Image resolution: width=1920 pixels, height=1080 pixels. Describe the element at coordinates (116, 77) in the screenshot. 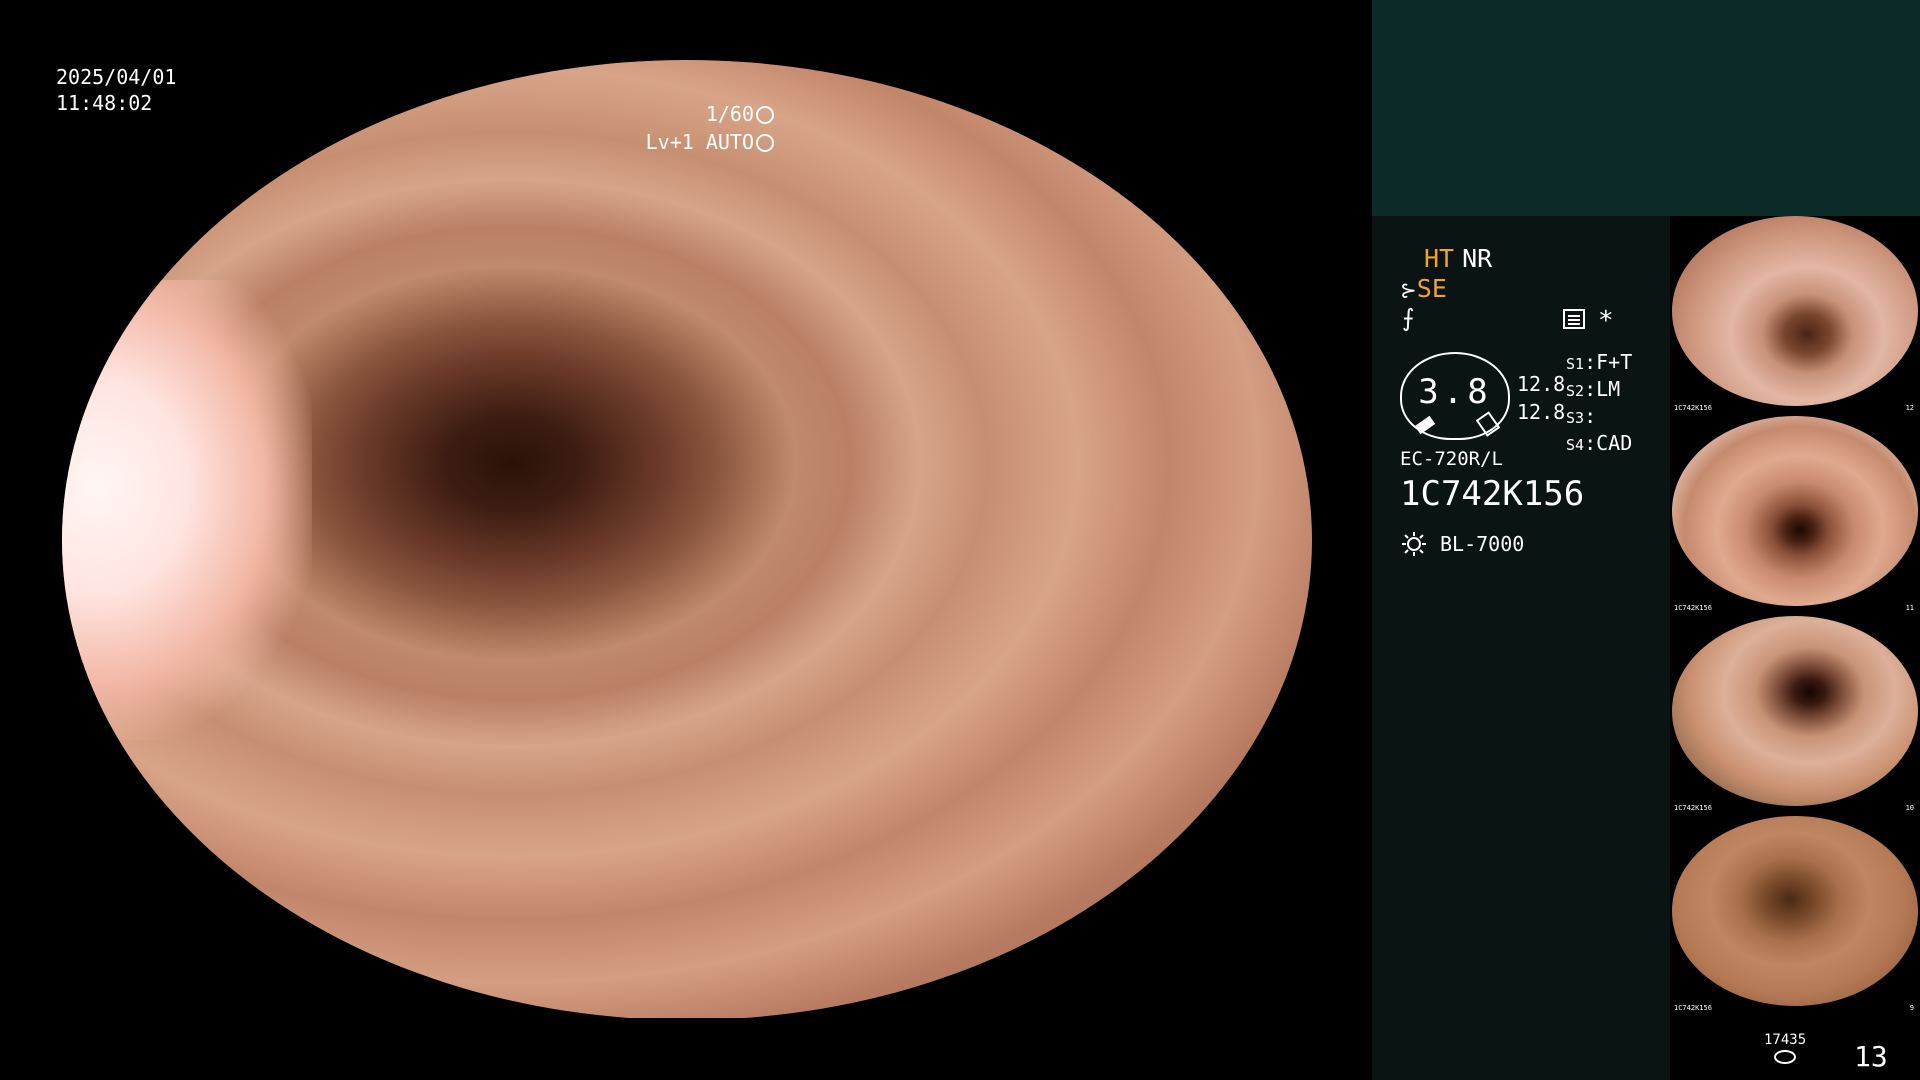

I see `date-text: 2025/04/01` at that location.